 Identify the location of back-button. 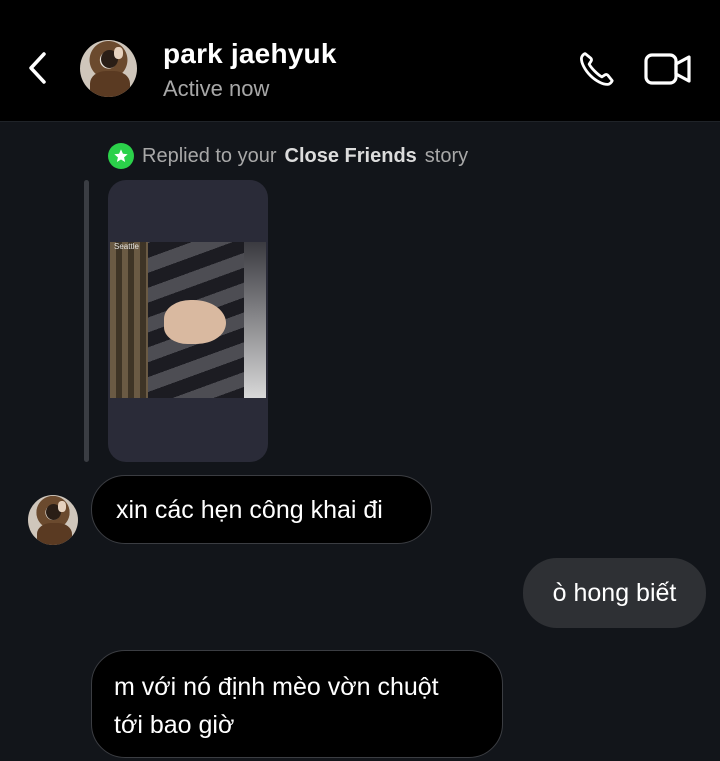
(37, 68).